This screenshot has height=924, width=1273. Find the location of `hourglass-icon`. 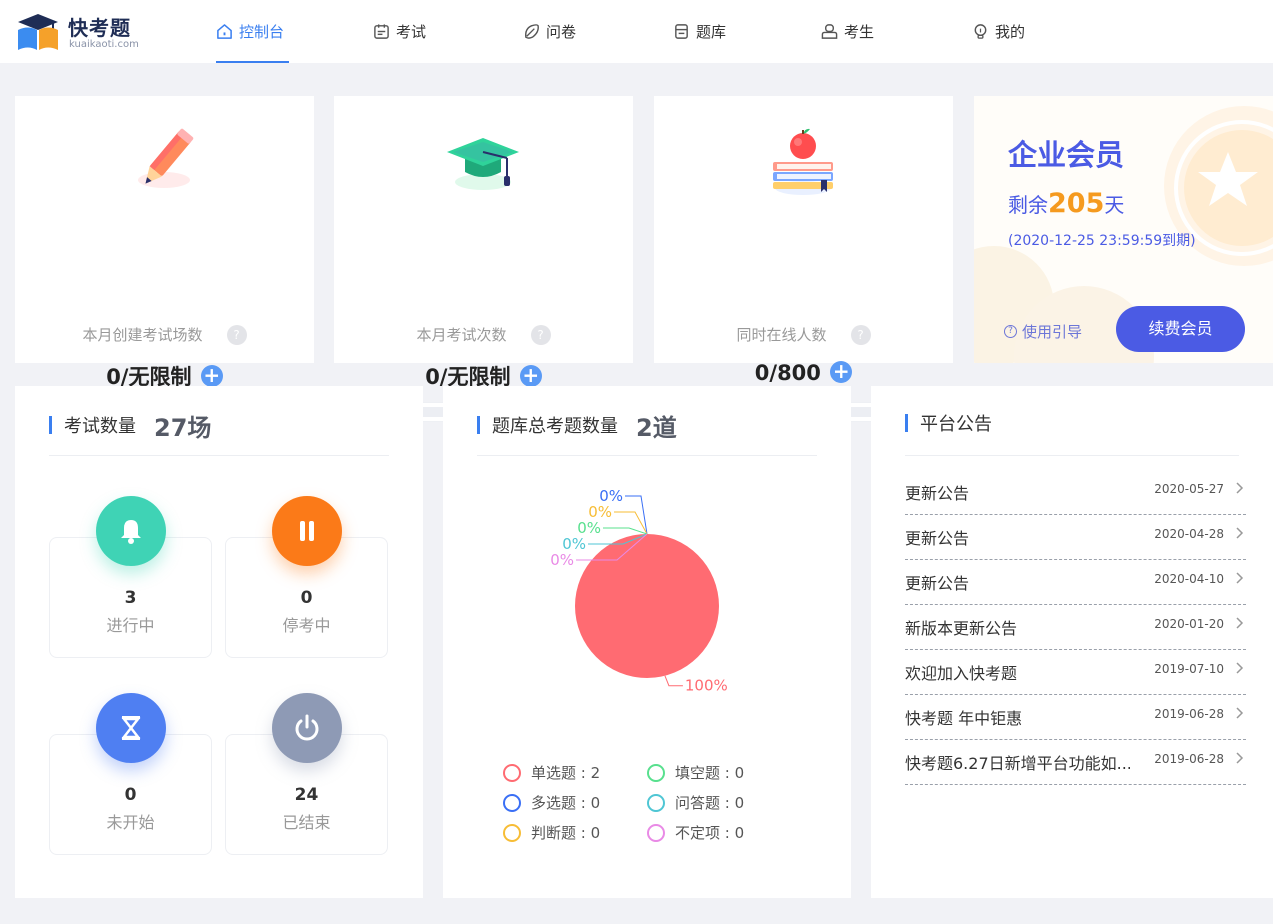

hourglass-icon is located at coordinates (130, 728).